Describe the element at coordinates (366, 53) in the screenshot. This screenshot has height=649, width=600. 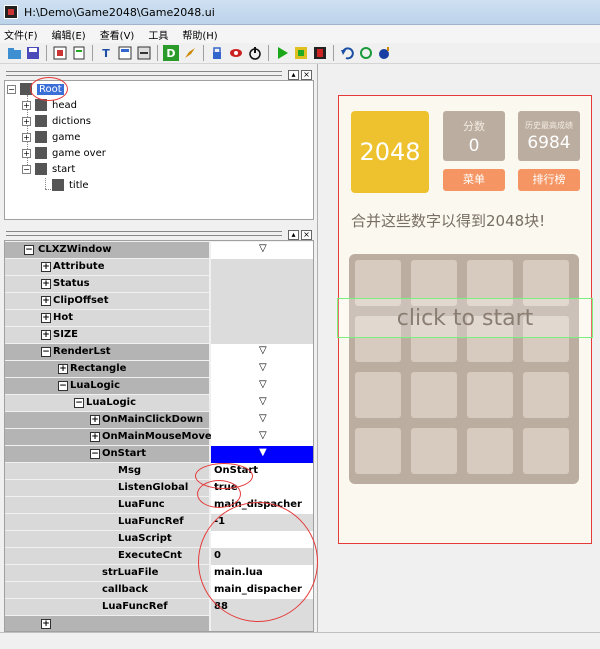
I see `refresh-icon` at that location.